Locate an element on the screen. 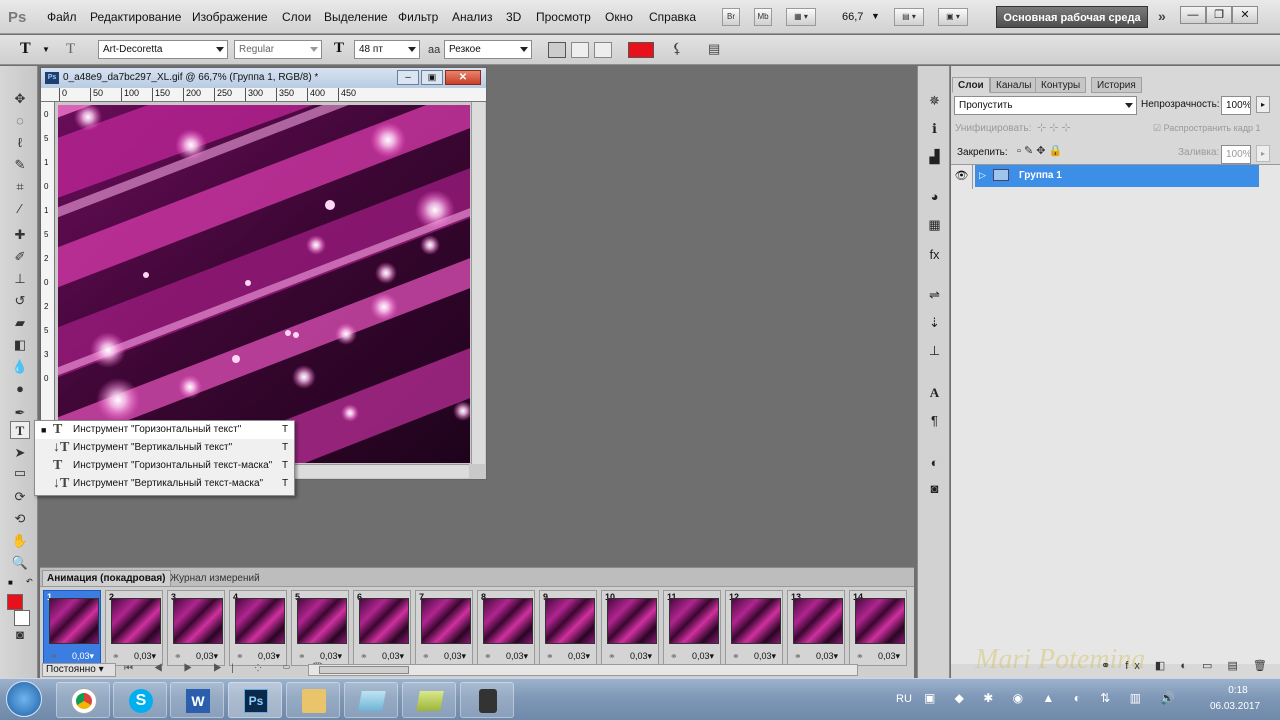 Image resolution: width=1280 pixels, height=720 pixels. camera-3d-icon: ◙ is located at coordinates (934, 489).